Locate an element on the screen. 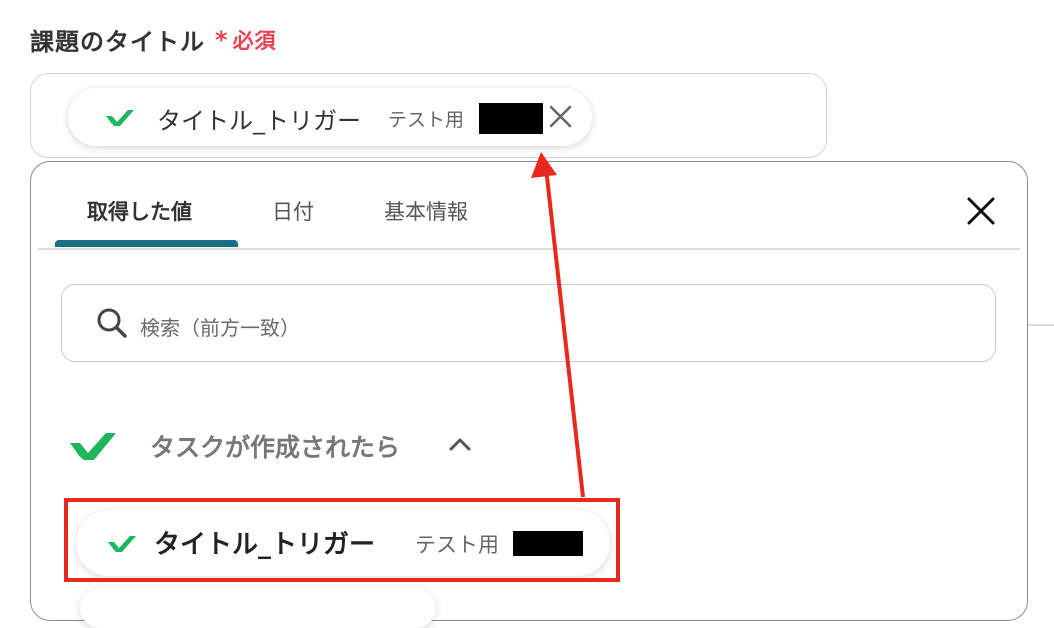 Image resolution: width=1054 pixels, height=628 pixels. annotation-highlight-box is located at coordinates (342, 540).